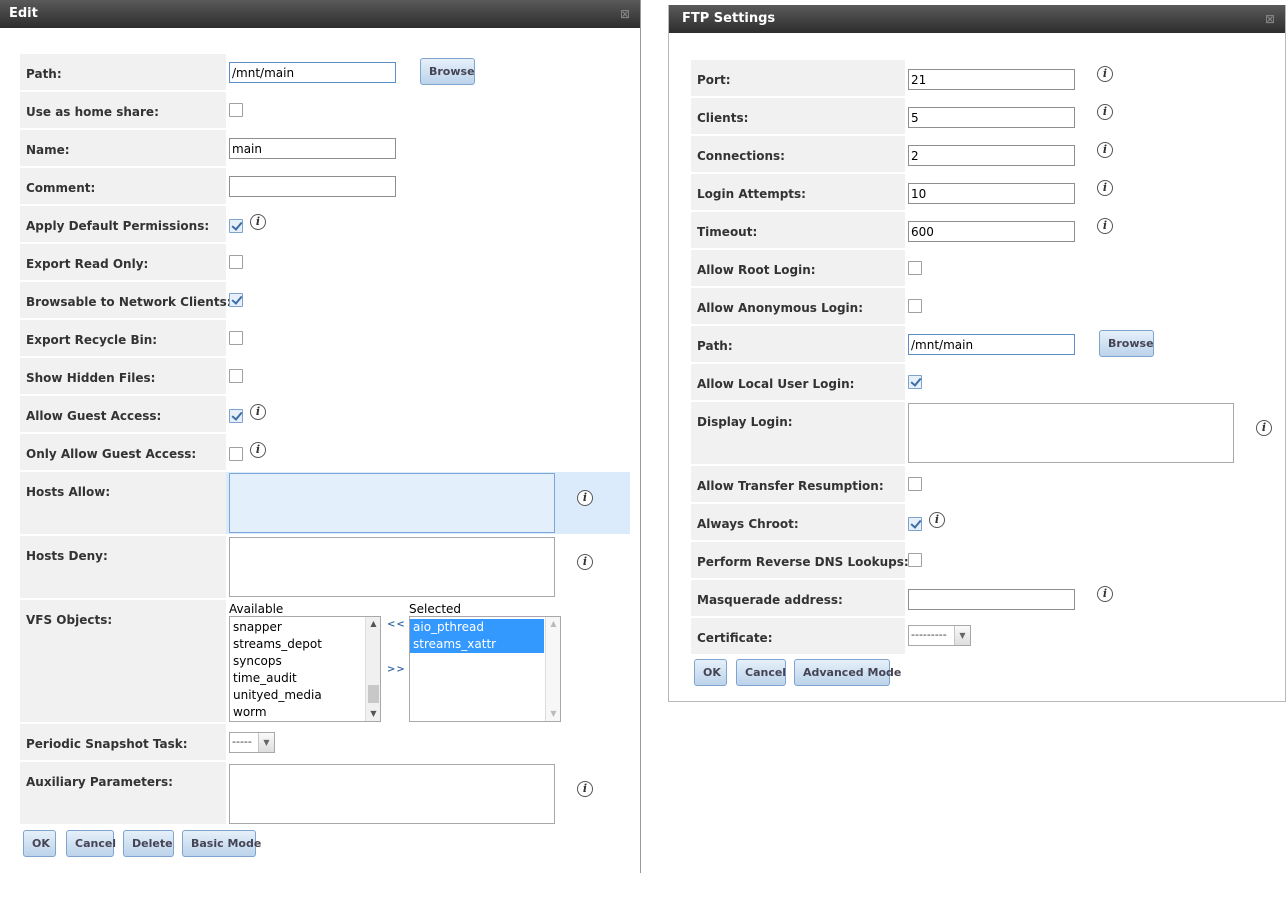 The width and height of the screenshot is (1286, 915). I want to click on hosts-deny-row: Hosts Deny: i, so click(306, 567).